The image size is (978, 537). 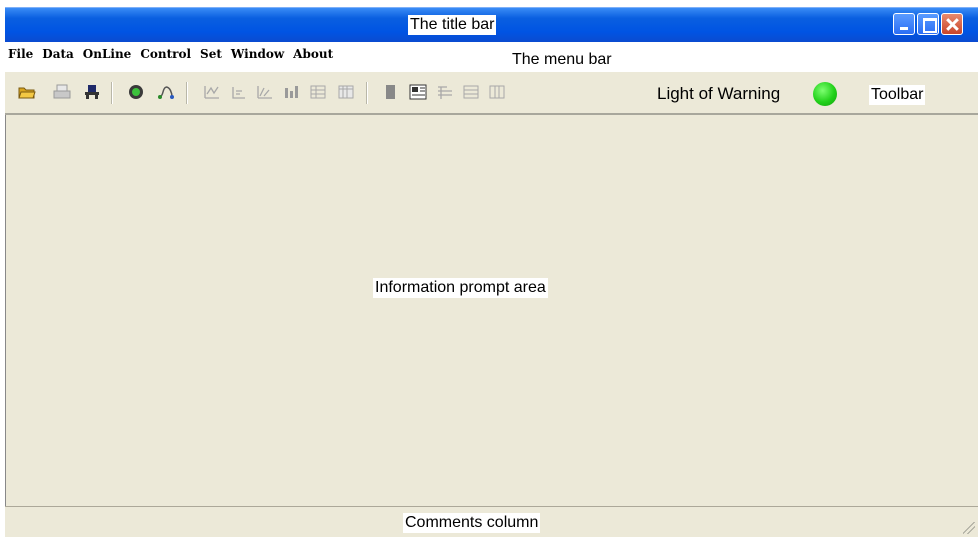 I want to click on print-icon, so click(x=62, y=92).